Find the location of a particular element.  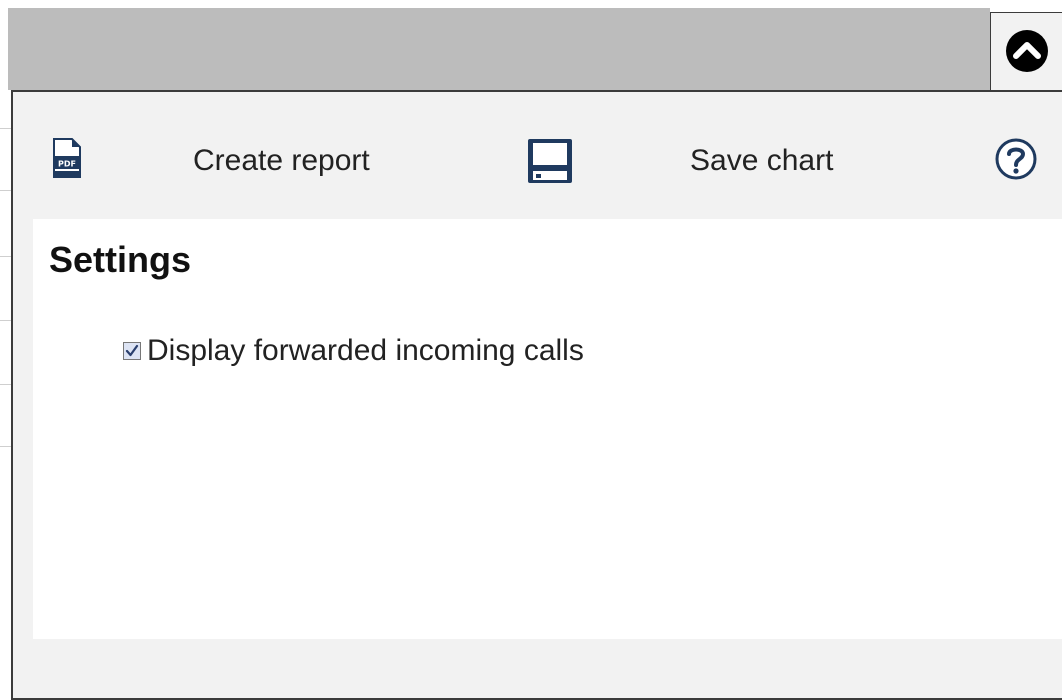

top-bar is located at coordinates (499, 49).